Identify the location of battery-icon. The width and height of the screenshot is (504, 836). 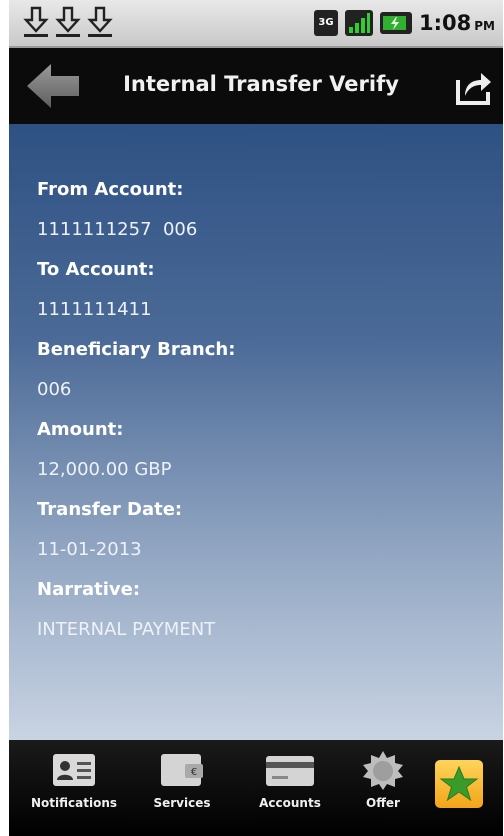
(396, 23).